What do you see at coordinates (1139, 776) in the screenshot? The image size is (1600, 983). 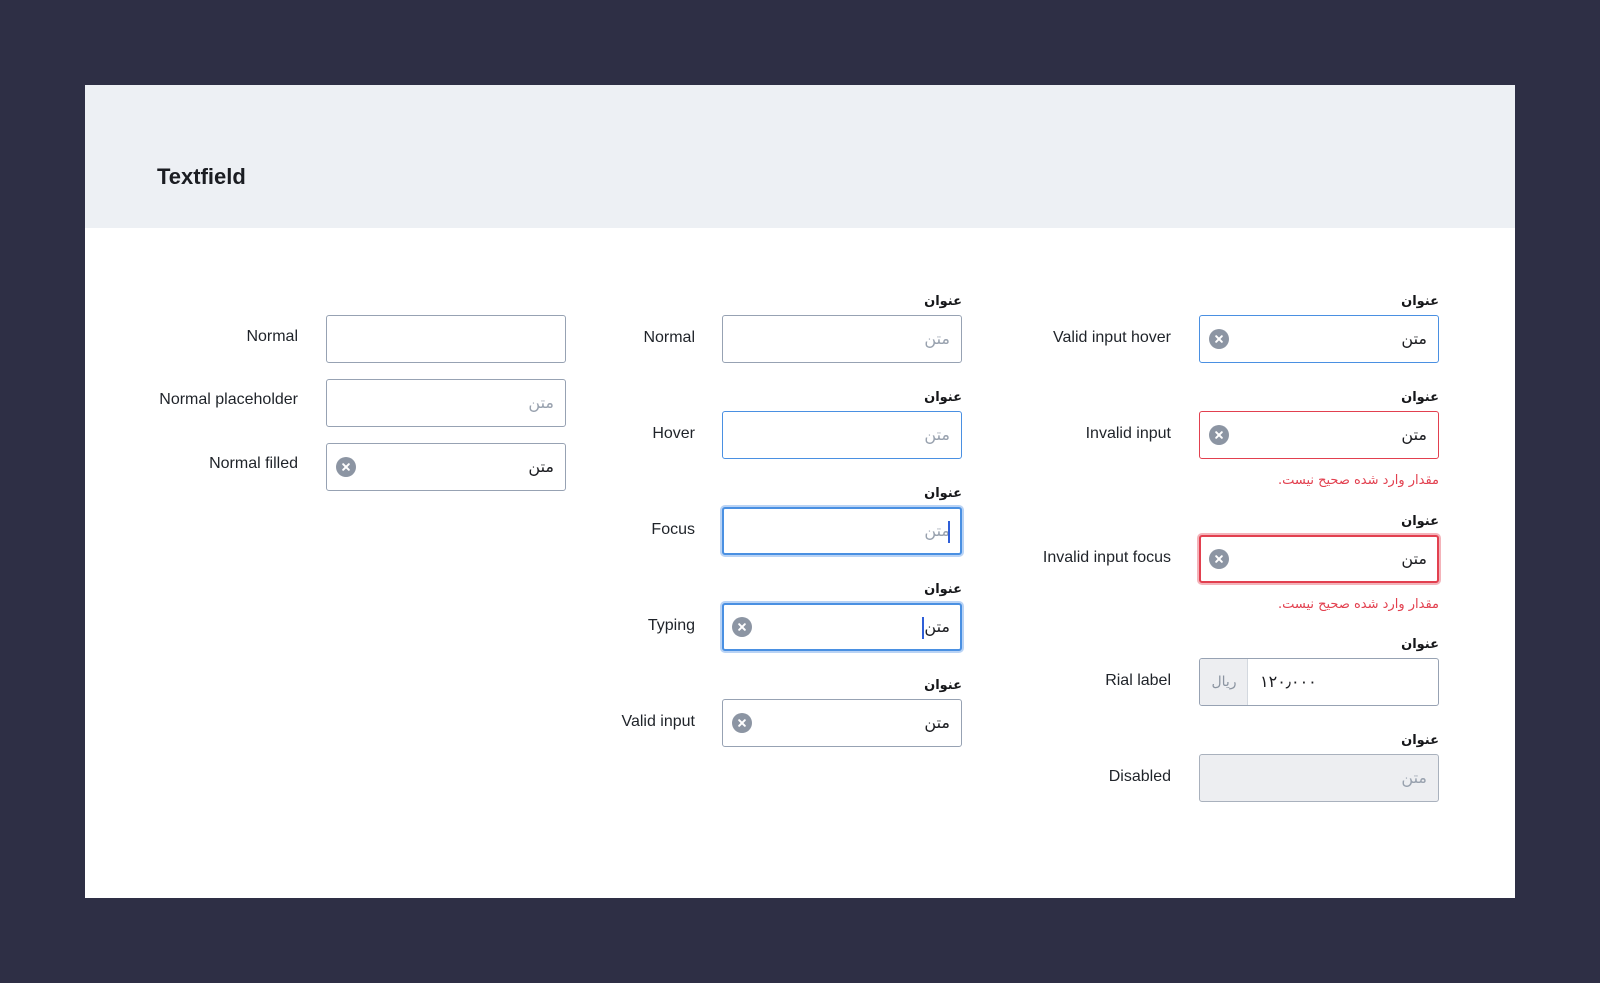 I see `row-label-disabled: Disabled` at bounding box center [1139, 776].